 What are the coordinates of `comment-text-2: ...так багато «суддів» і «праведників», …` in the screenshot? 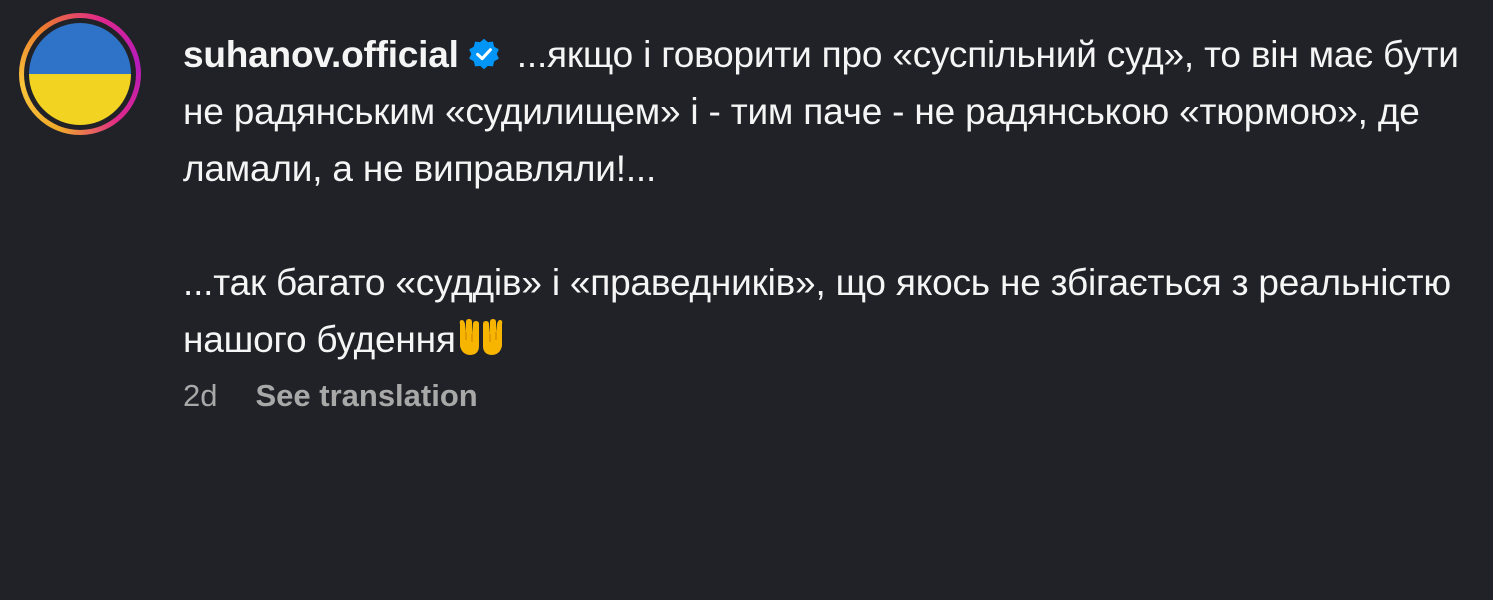 It's located at (817, 311).